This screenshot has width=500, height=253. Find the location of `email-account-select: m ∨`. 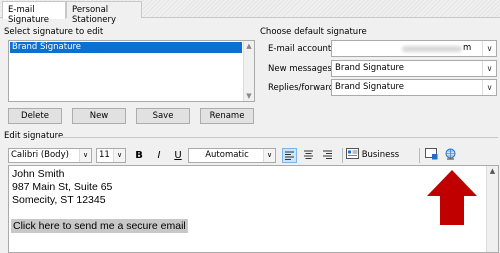

email-account-select: m ∨ is located at coordinates (414, 48).